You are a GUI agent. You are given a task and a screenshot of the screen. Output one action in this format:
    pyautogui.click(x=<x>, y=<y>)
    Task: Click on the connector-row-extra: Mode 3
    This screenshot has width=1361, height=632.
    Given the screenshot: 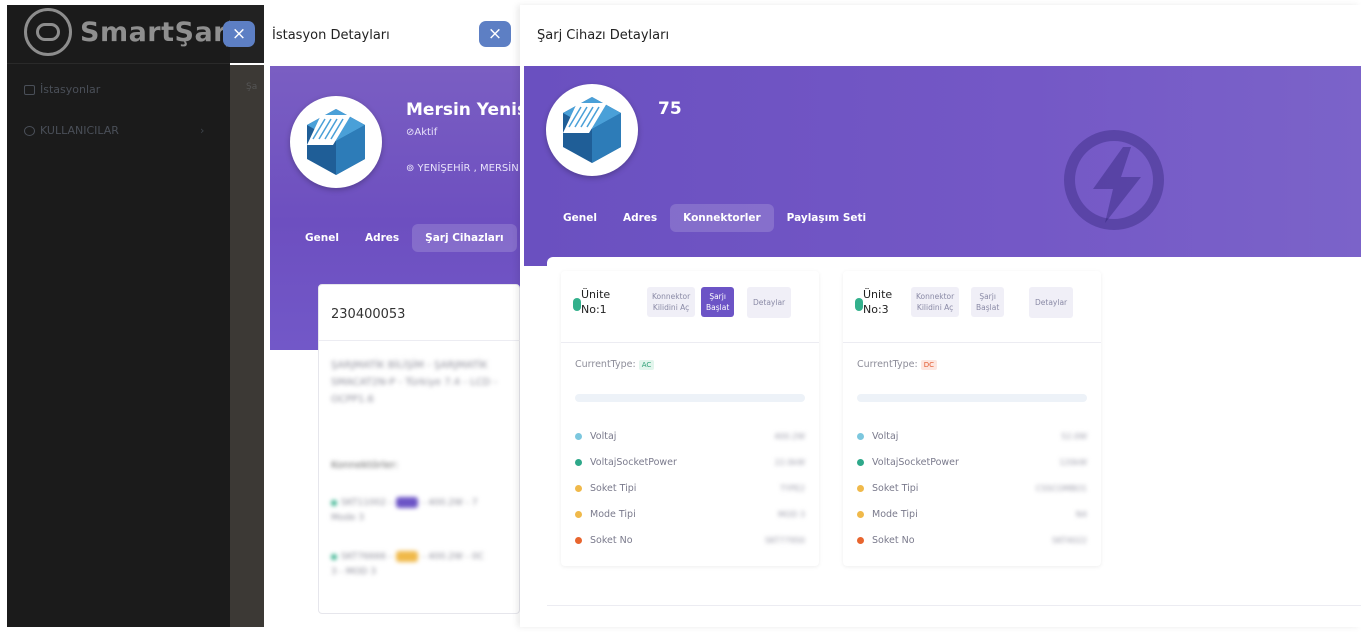 What is the action you would take?
    pyautogui.click(x=347, y=518)
    